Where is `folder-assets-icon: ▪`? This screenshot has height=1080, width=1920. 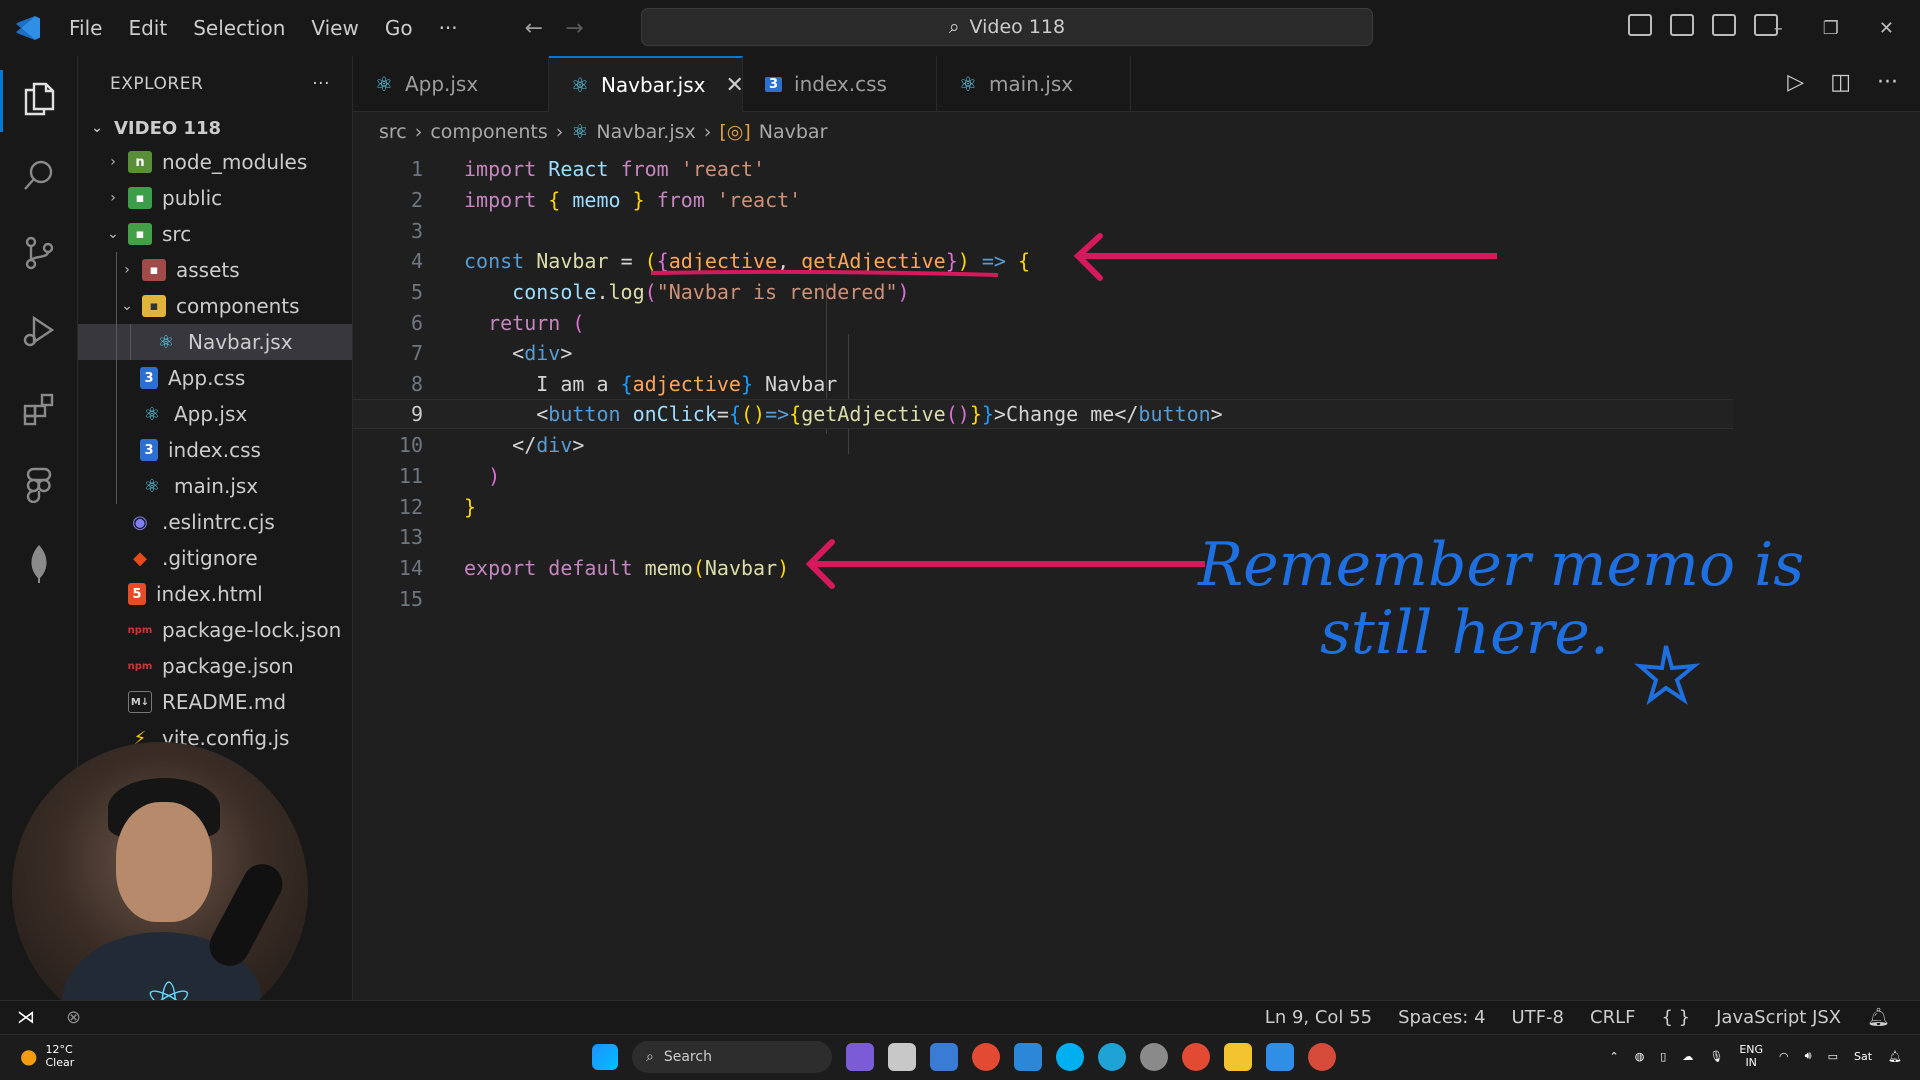
folder-assets-icon: ▪ is located at coordinates (154, 270).